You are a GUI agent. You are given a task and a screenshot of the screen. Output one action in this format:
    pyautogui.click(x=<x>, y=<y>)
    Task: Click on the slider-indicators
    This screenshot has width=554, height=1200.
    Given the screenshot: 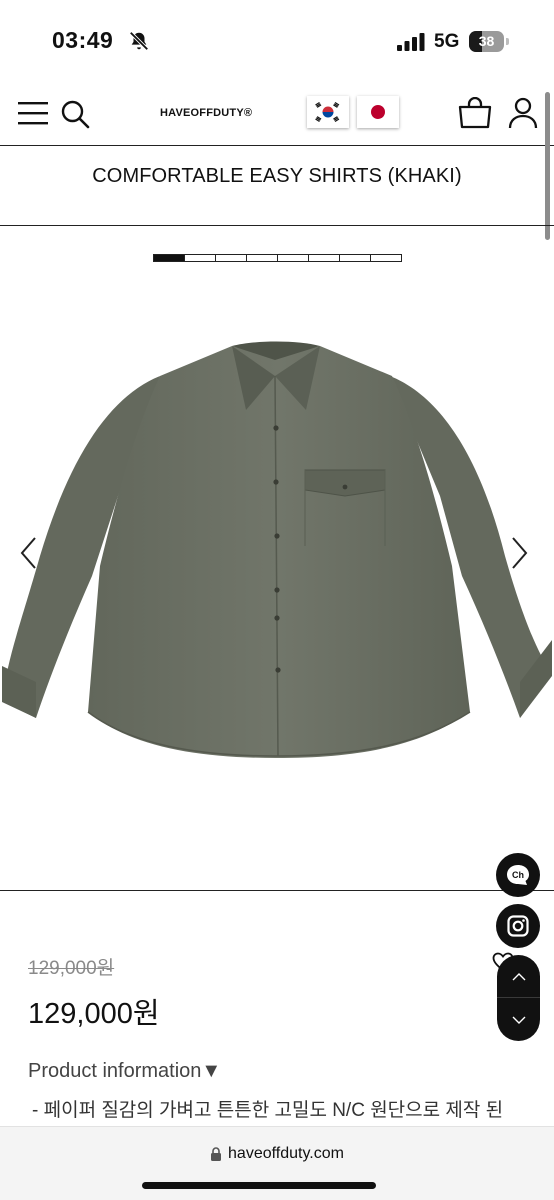 What is the action you would take?
    pyautogui.click(x=277, y=258)
    